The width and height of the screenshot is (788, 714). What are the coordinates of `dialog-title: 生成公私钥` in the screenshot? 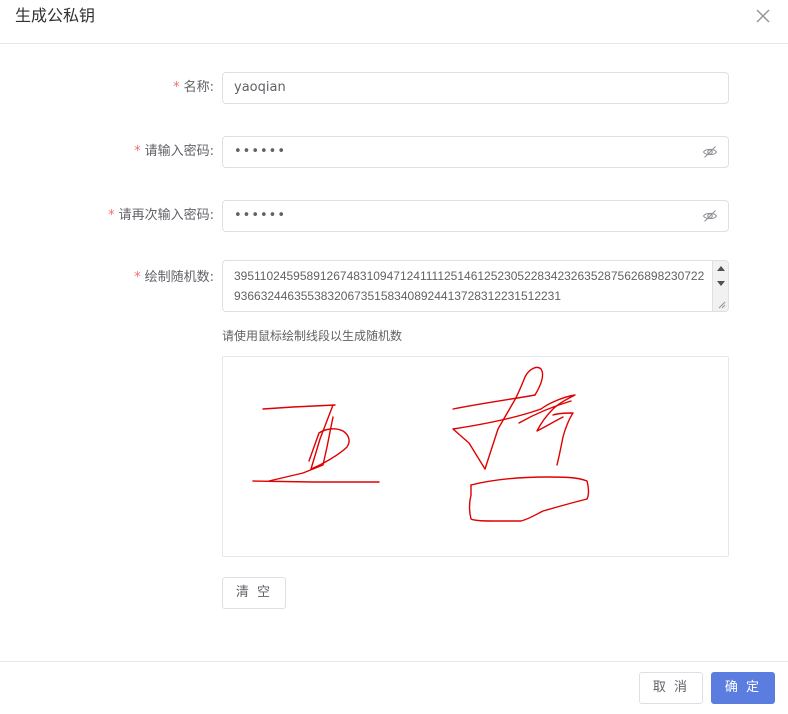 It's located at (55, 15).